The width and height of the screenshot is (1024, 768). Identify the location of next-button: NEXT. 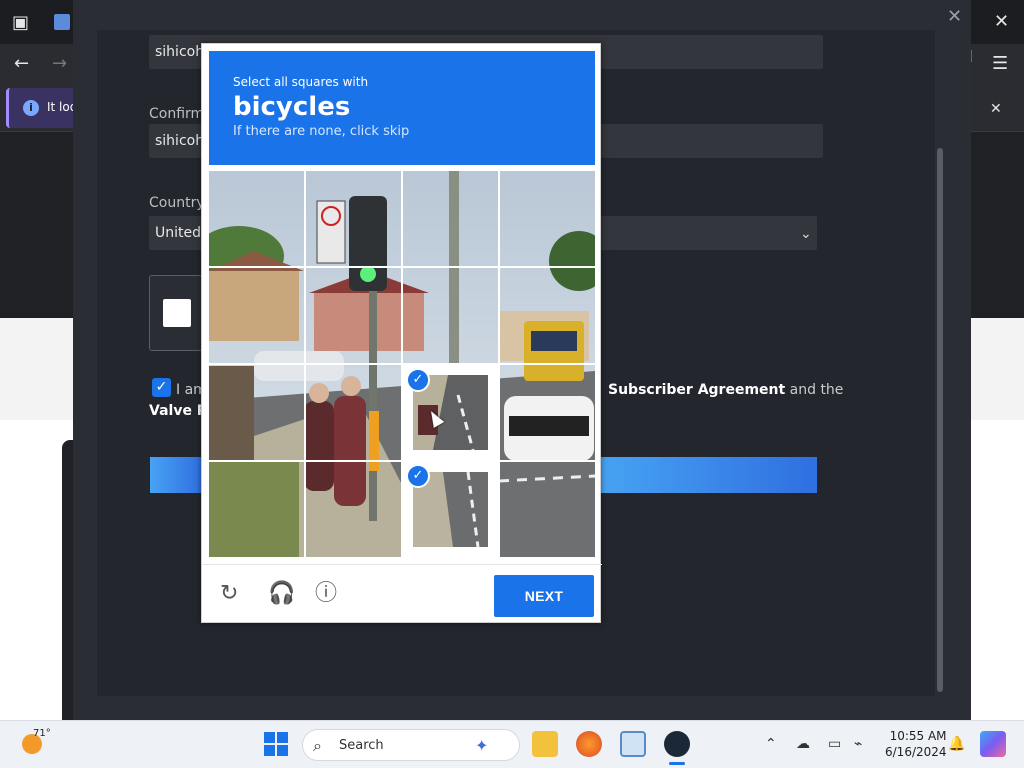
(544, 596).